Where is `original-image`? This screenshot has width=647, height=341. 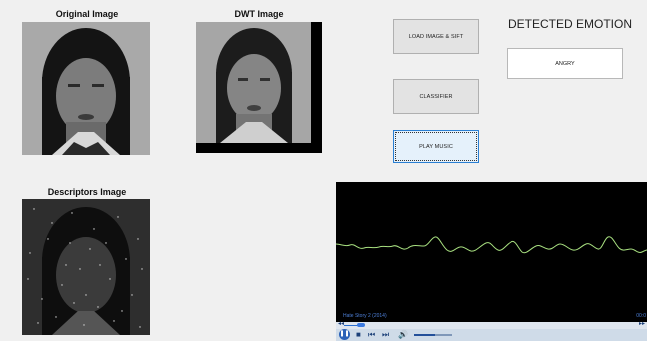 original-image is located at coordinates (86, 88).